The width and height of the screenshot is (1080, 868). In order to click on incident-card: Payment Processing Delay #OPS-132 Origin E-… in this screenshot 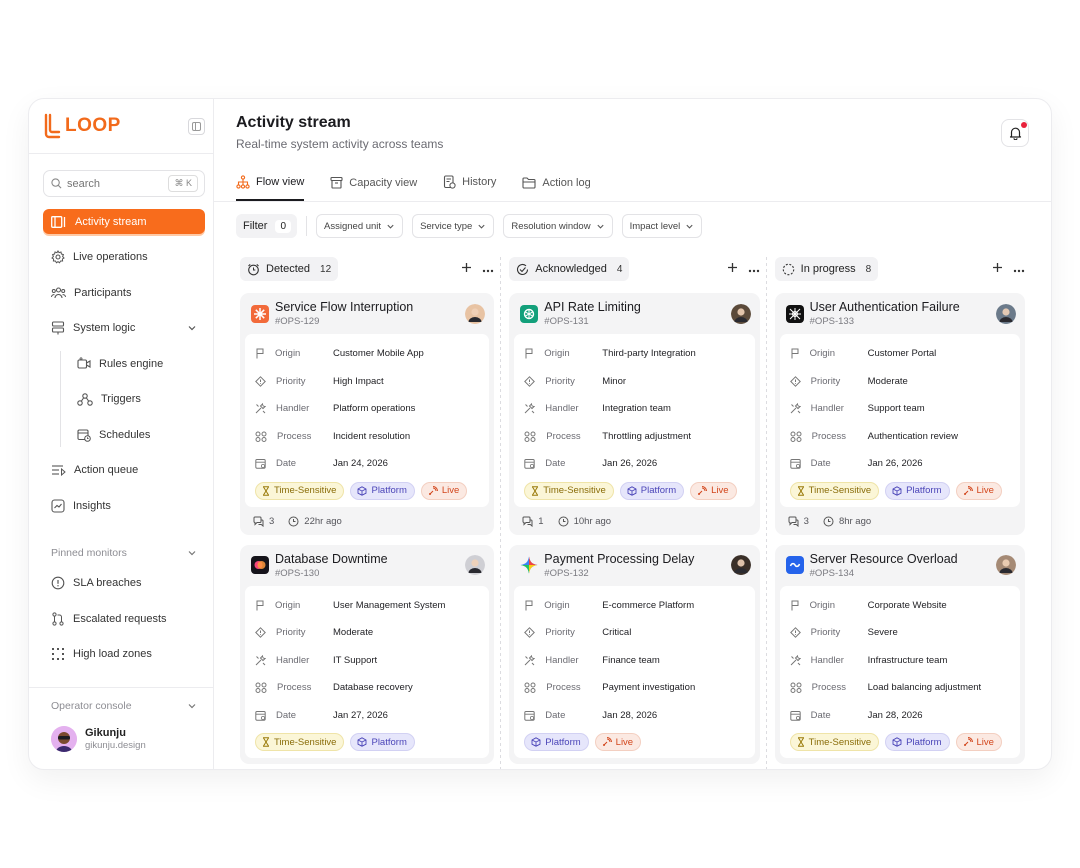, I will do `click(634, 654)`.